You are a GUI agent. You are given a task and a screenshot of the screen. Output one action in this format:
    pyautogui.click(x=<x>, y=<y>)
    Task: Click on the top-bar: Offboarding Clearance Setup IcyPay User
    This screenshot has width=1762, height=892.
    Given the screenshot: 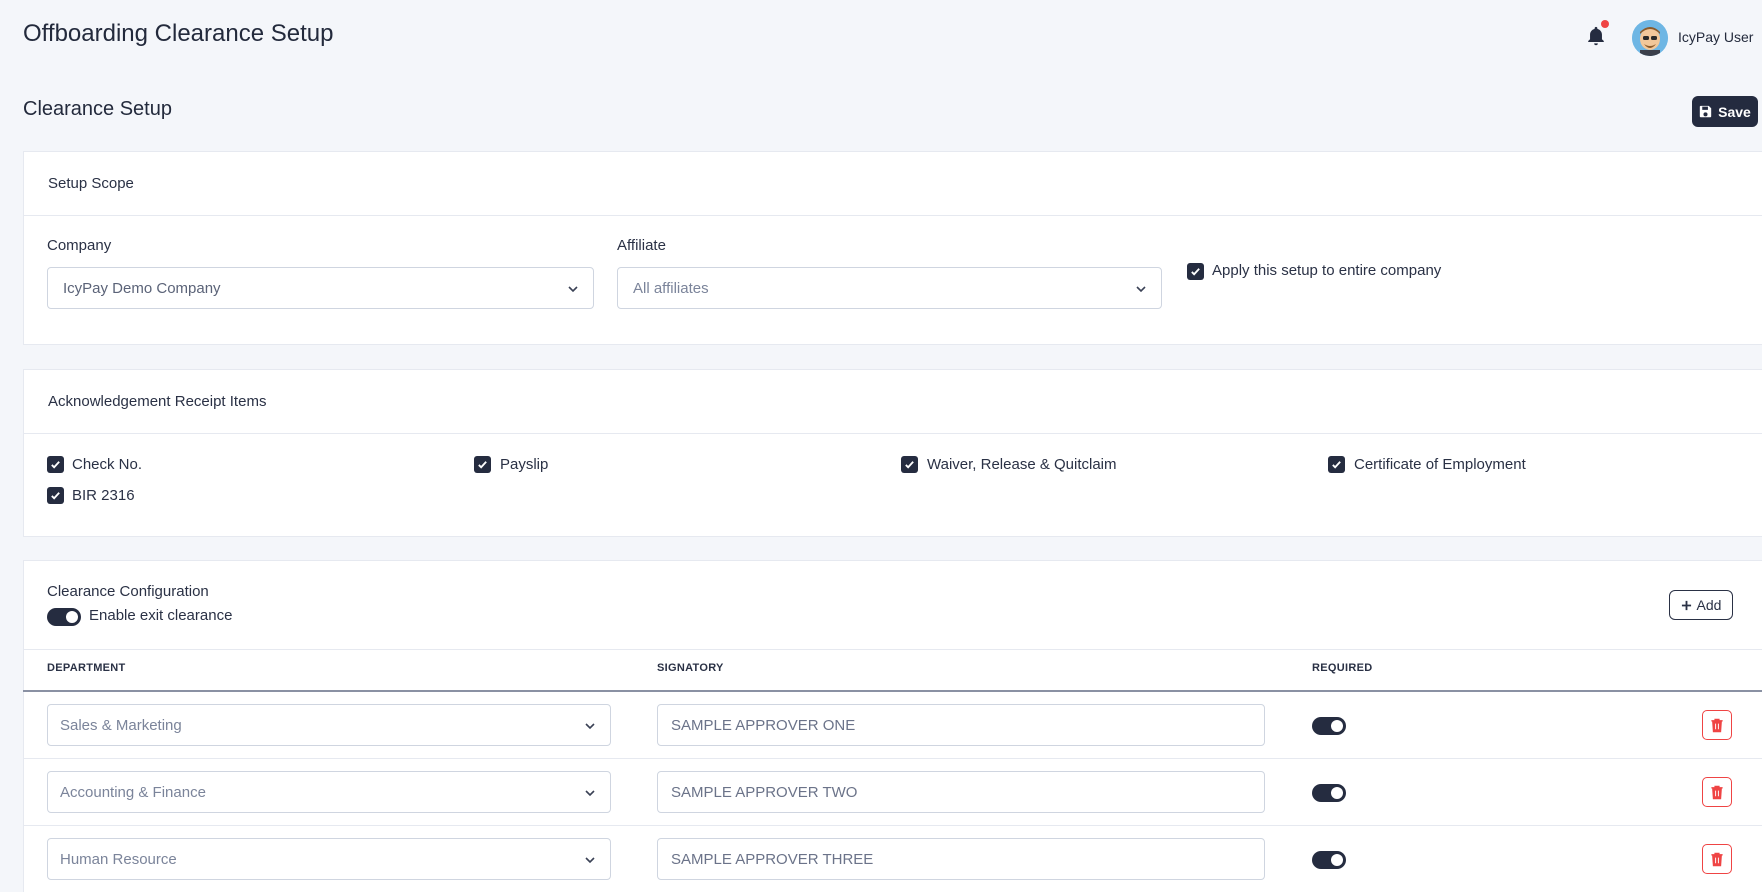 What is the action you would take?
    pyautogui.click(x=881, y=36)
    